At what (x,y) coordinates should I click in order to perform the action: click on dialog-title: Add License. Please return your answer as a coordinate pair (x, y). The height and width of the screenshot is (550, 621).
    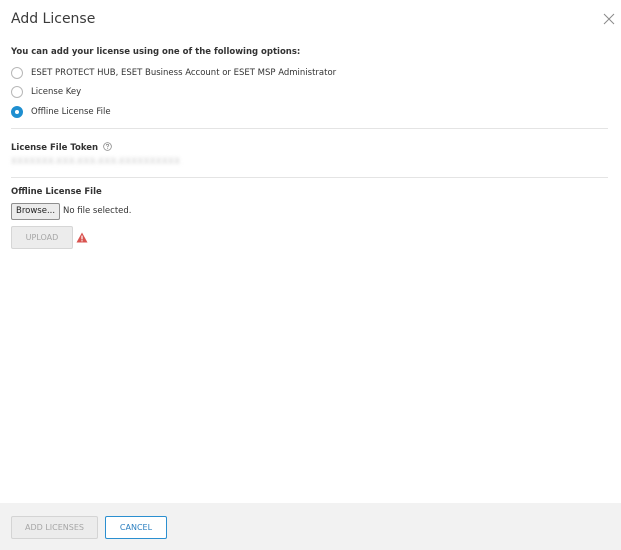
    Looking at the image, I should click on (53, 19).